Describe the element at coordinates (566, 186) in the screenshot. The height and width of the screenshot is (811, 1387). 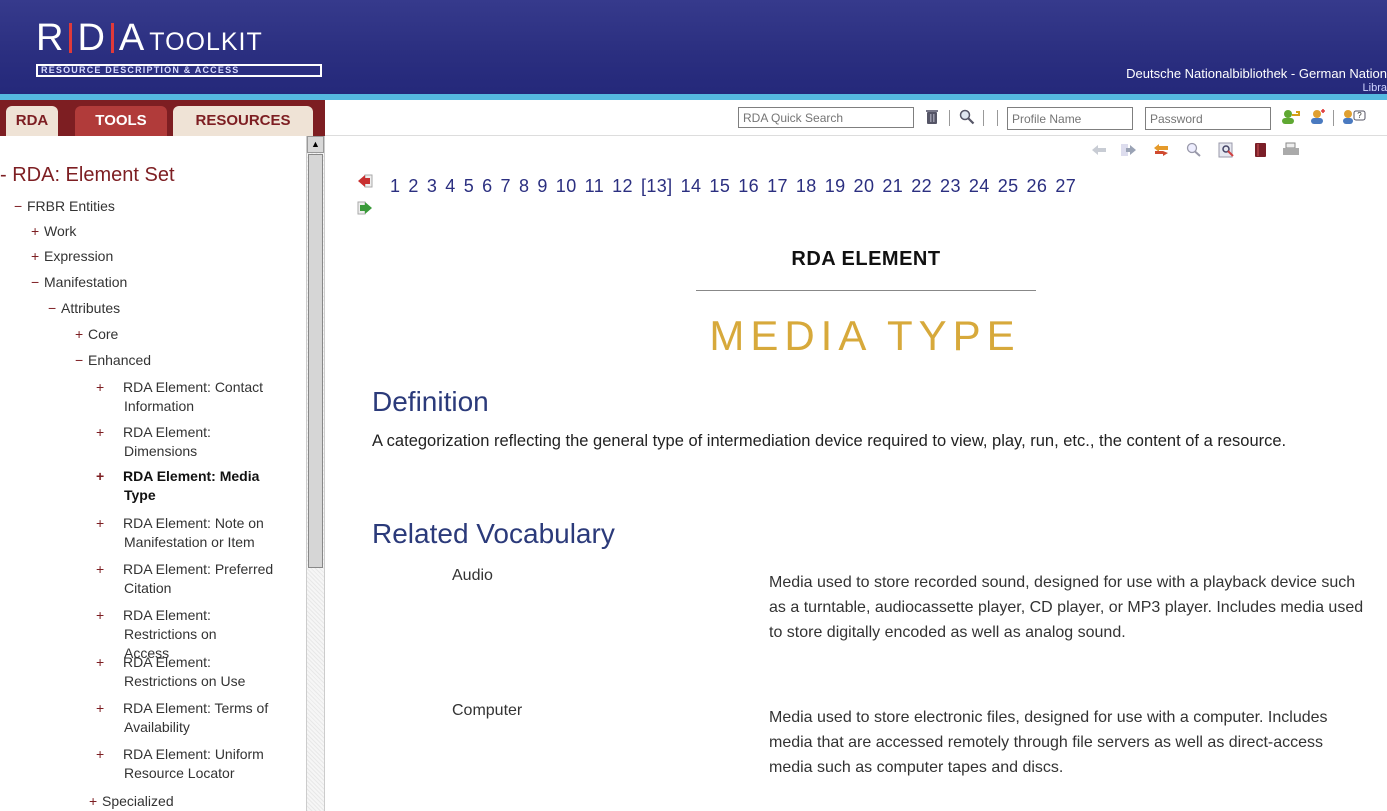
I see `page-link: 10` at that location.